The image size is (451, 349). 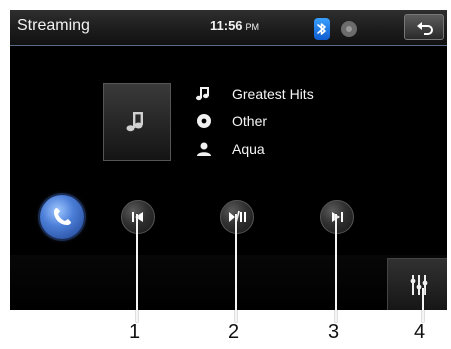 I want to click on play-pause-icon, so click(x=237, y=217).